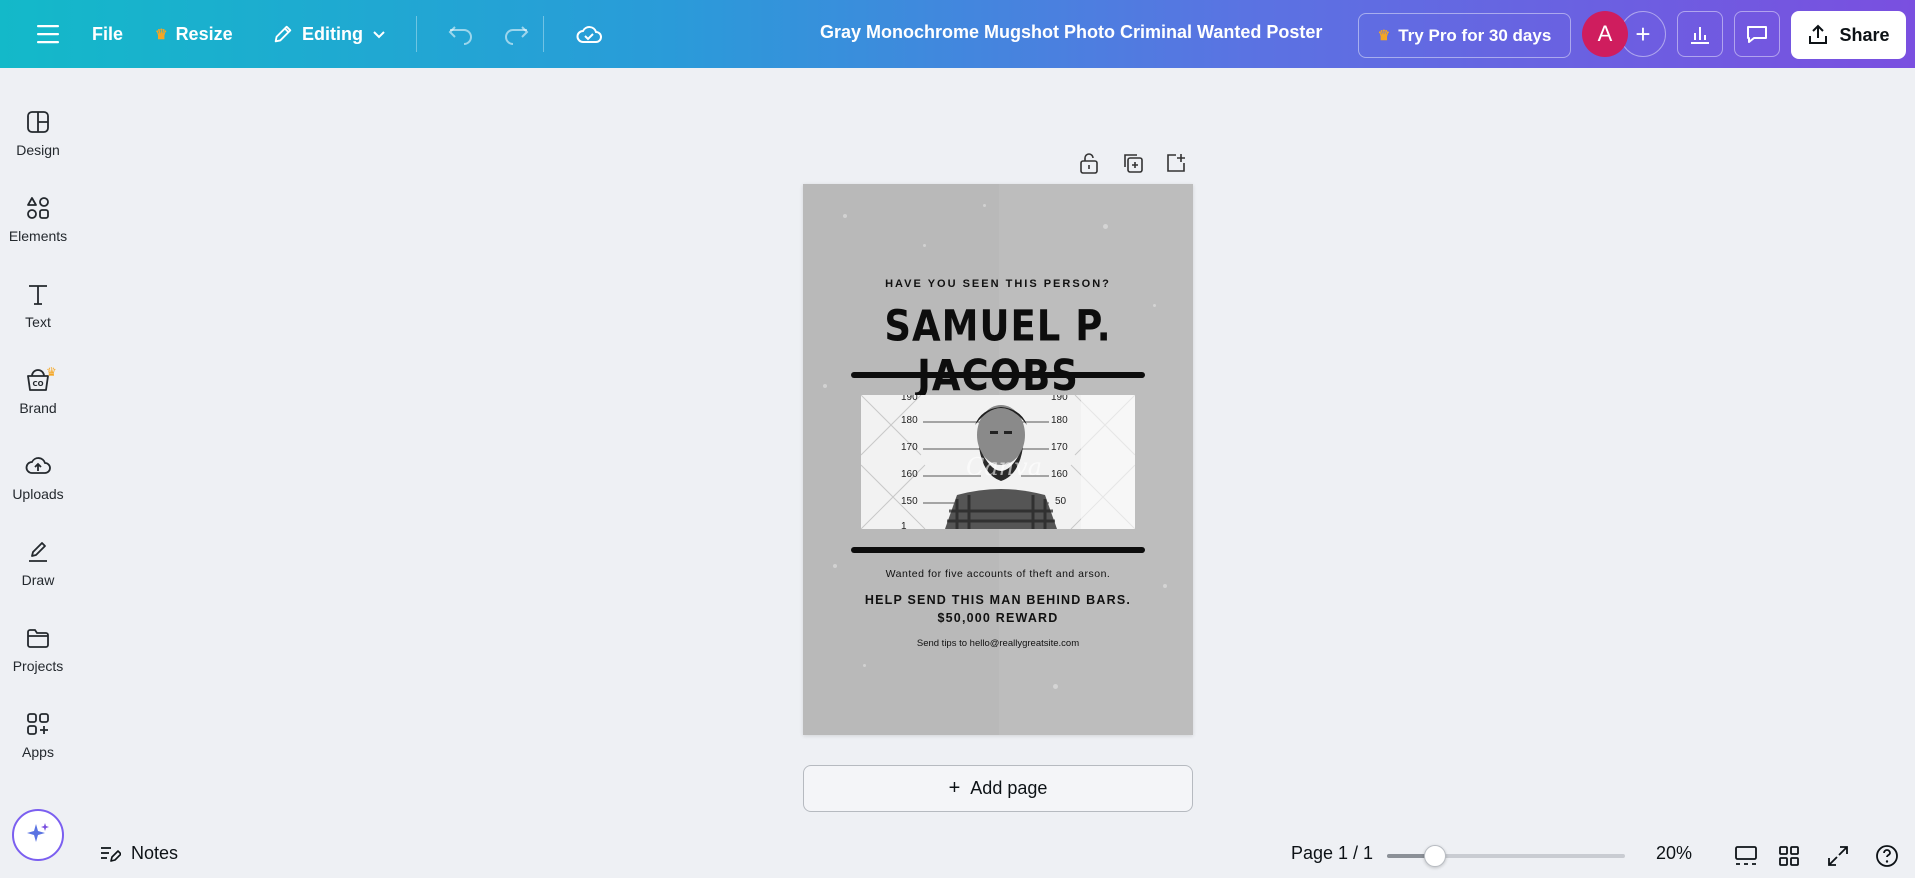 This screenshot has width=1915, height=878. I want to click on file-label: File, so click(108, 33).